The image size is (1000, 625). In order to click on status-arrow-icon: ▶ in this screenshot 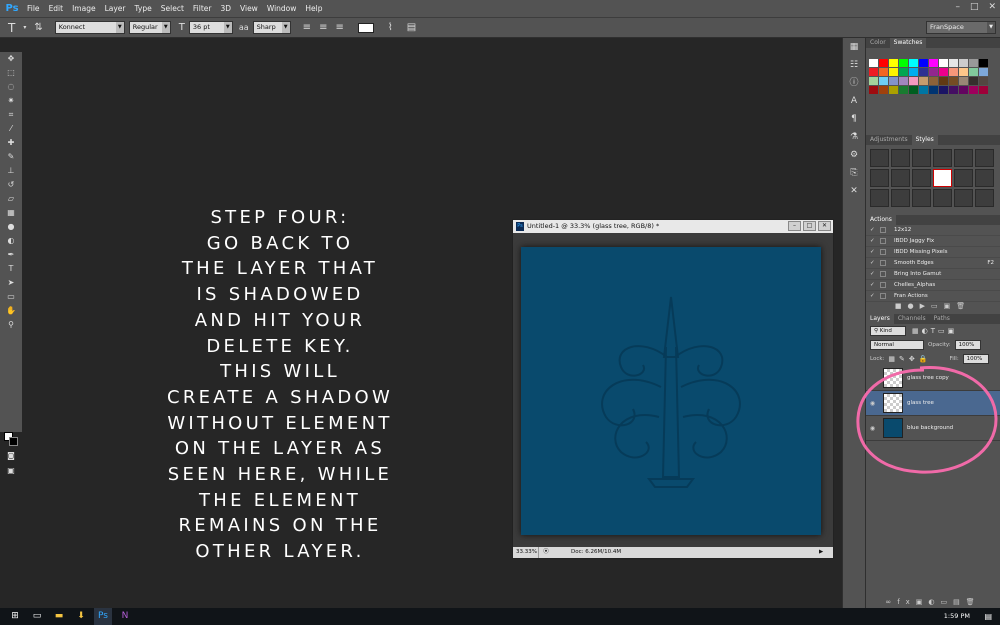, I will do `click(826, 552)`.